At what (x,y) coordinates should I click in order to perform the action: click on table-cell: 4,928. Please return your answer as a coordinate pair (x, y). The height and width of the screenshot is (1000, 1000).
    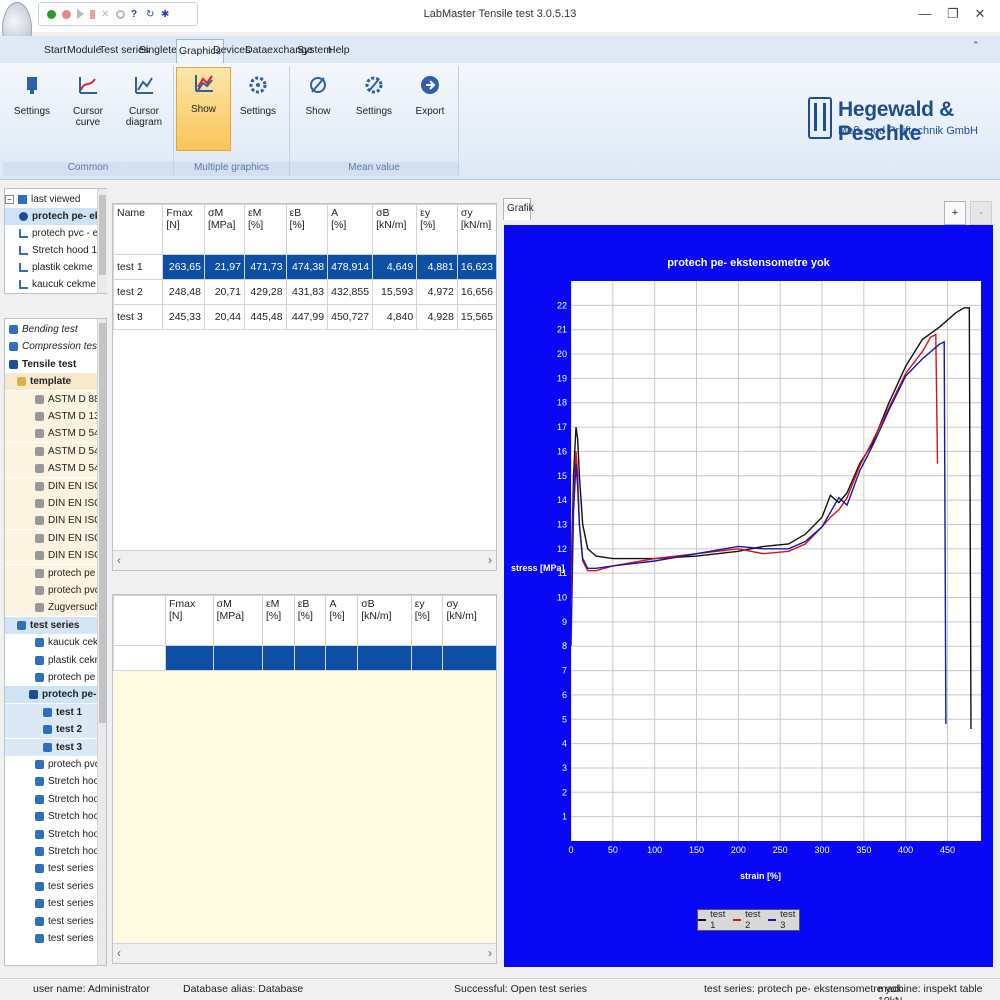
    Looking at the image, I should click on (437, 317).